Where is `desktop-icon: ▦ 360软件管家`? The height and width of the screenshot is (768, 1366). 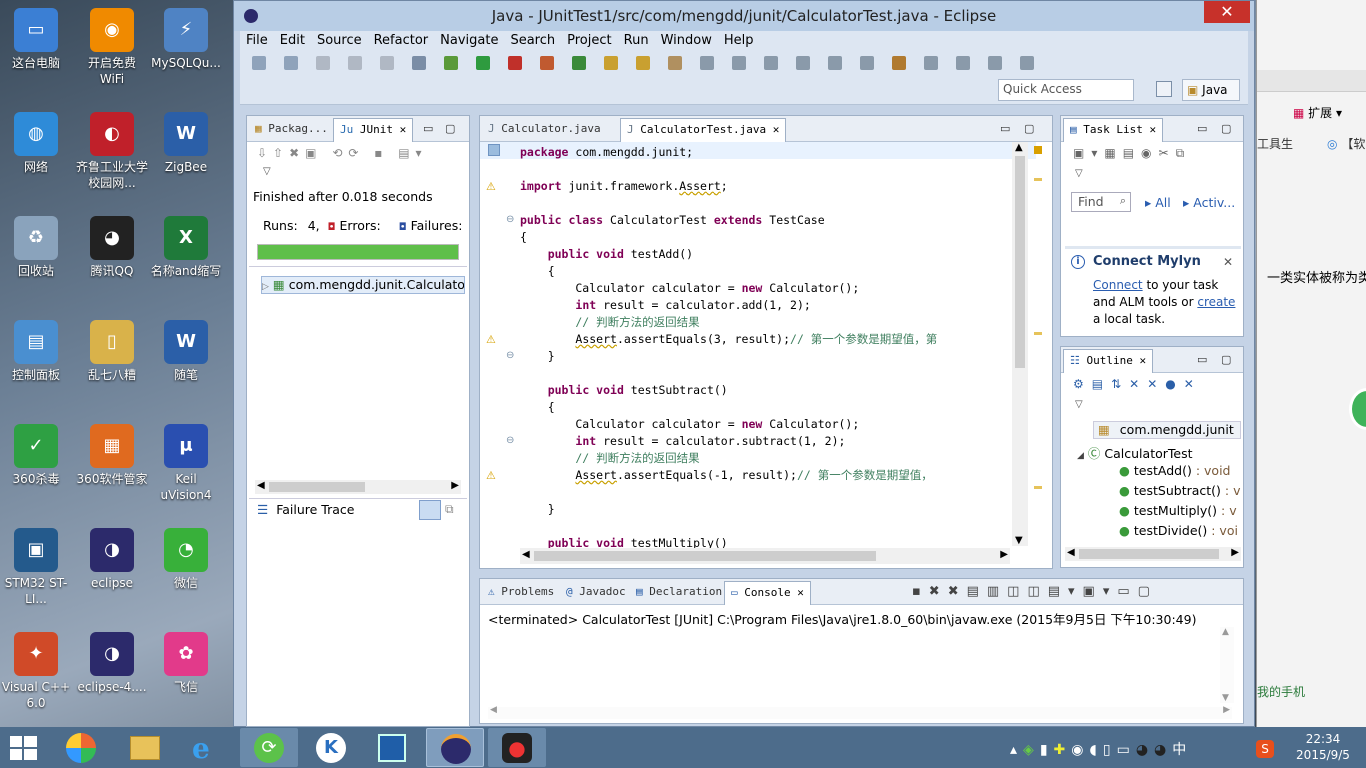
desktop-icon: ▦ 360软件管家 is located at coordinates (112, 455).